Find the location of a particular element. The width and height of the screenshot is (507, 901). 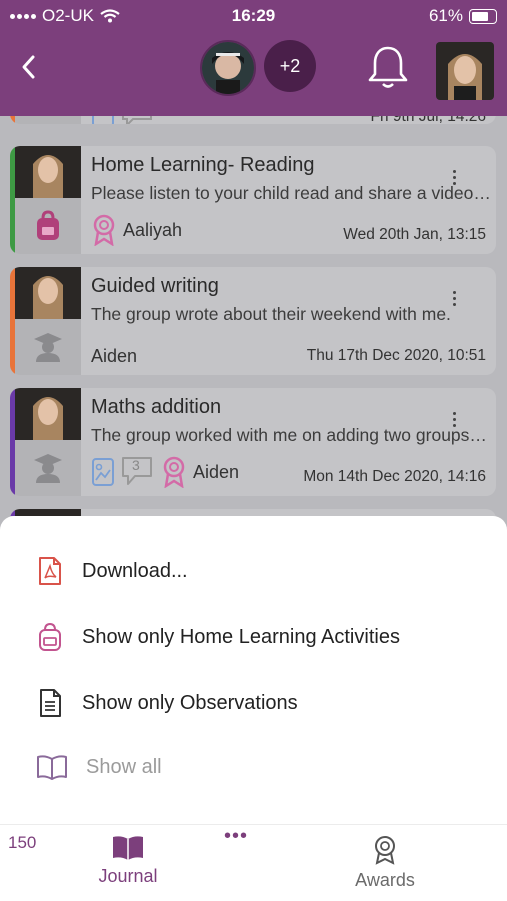

battery-status: 61% is located at coordinates (463, 16).